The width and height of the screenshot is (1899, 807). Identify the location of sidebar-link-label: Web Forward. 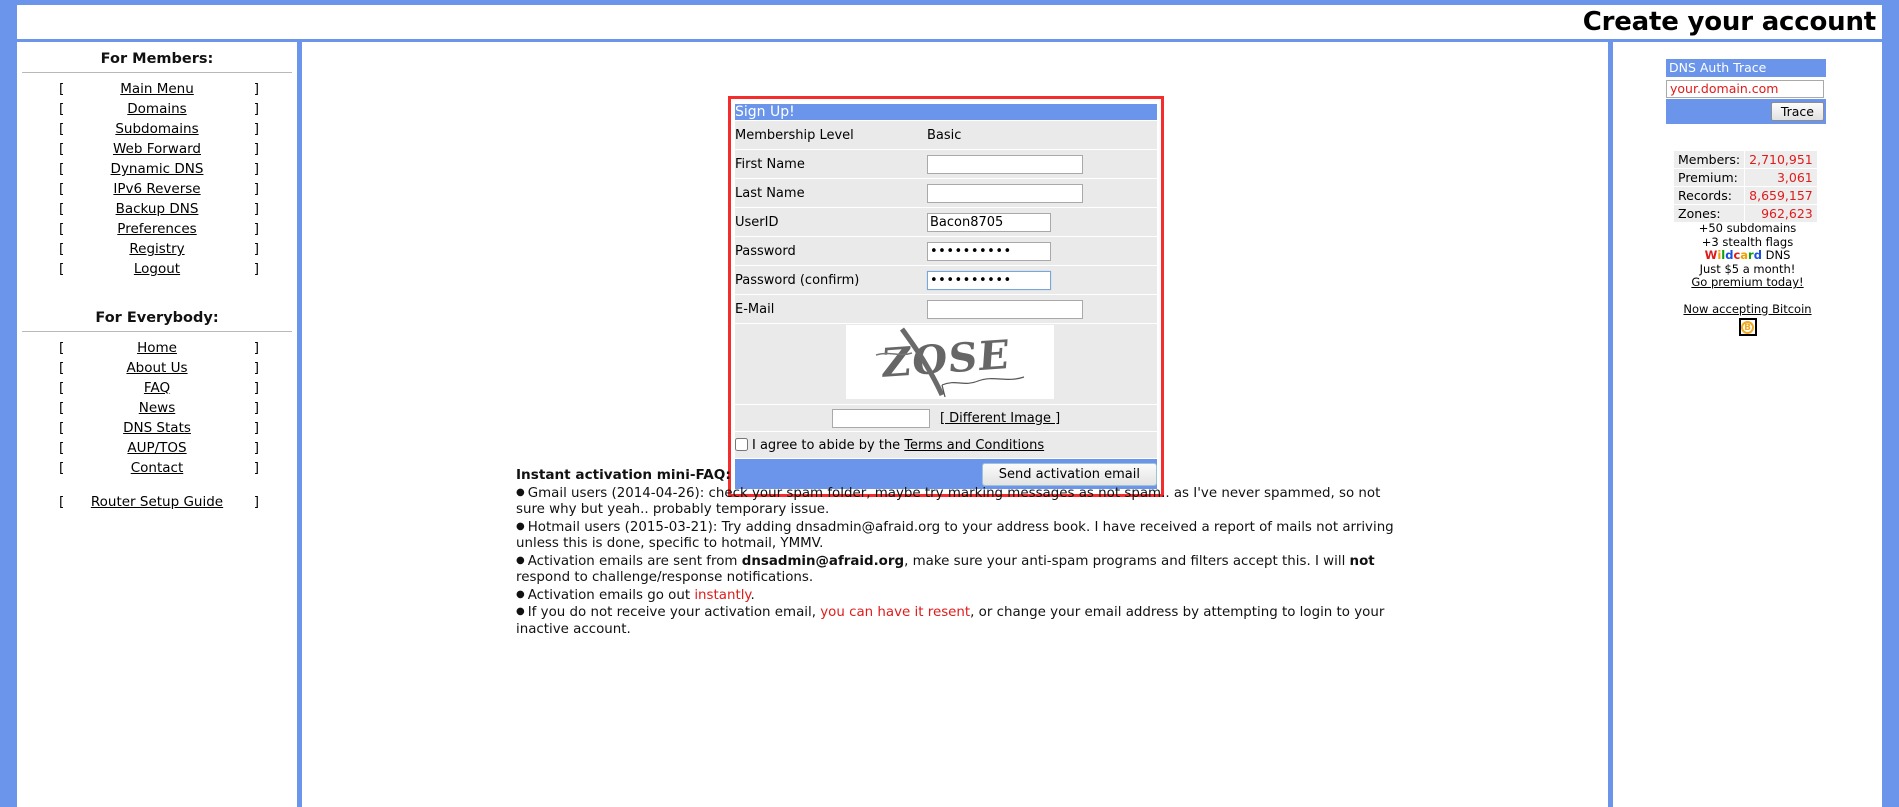
(157, 149).